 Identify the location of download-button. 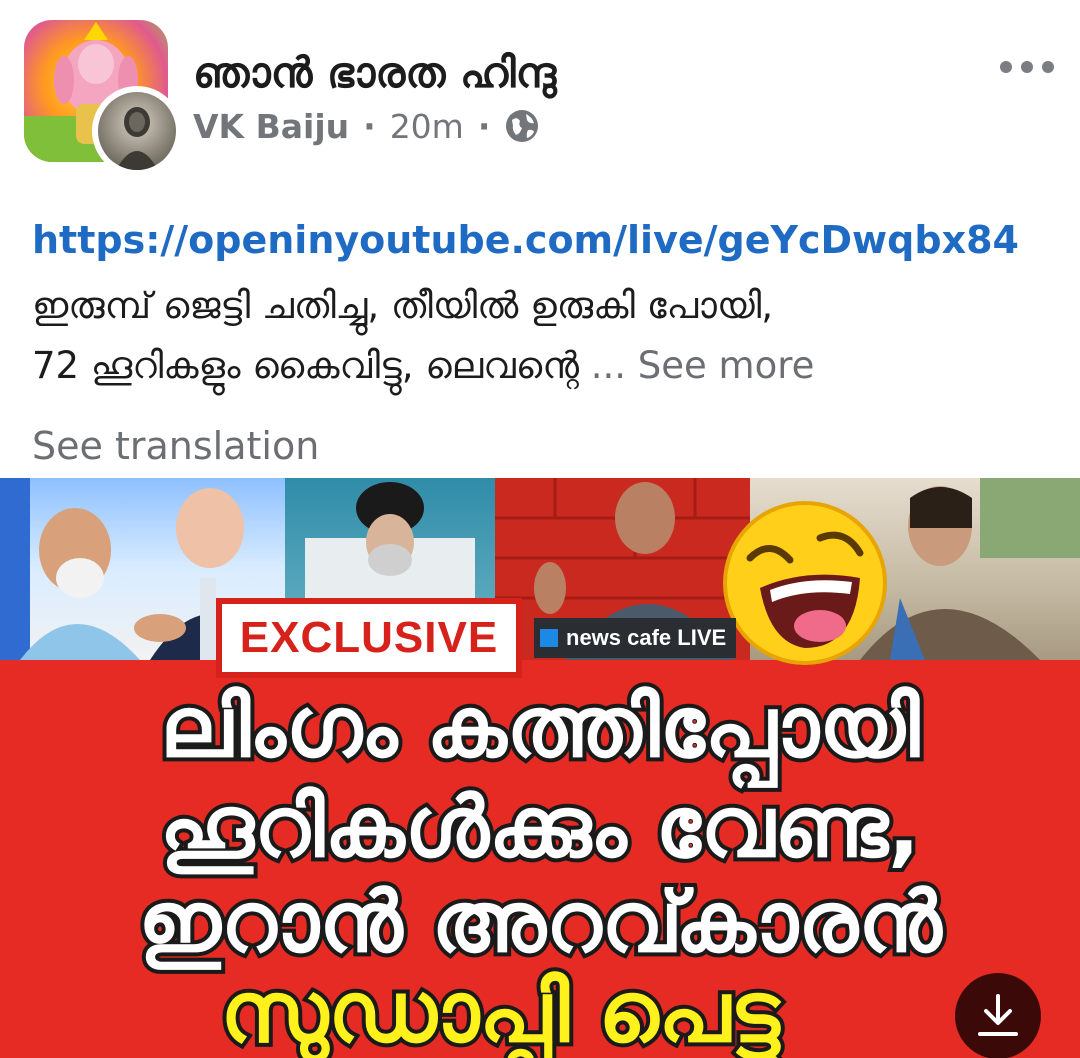
(998, 1015).